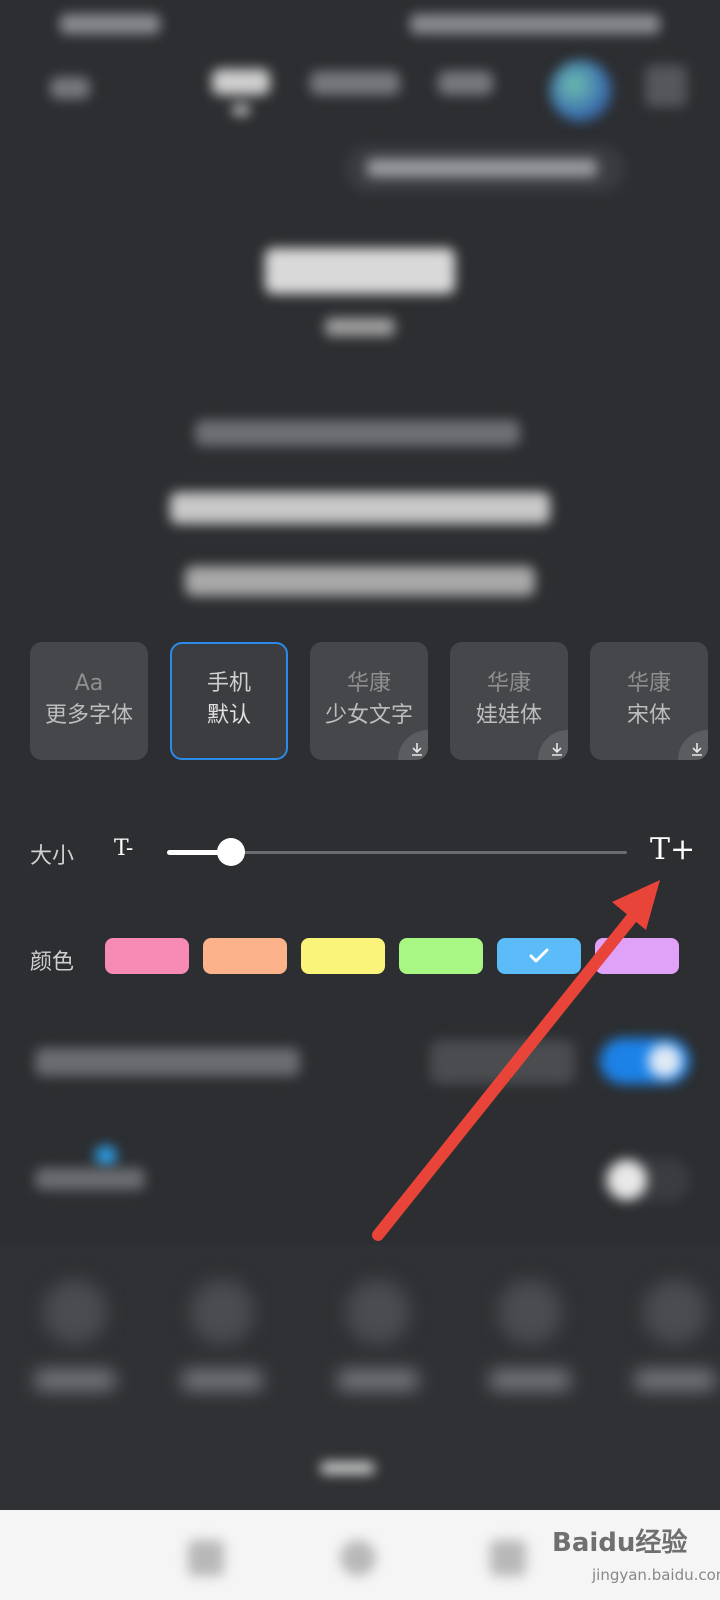 Image resolution: width=720 pixels, height=1600 pixels. I want to click on font-size-decrease-button: T-, so click(123, 848).